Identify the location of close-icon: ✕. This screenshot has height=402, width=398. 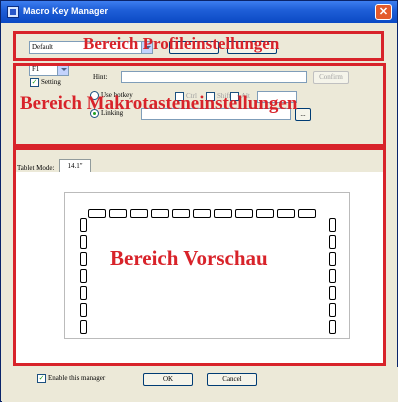
(383, 12).